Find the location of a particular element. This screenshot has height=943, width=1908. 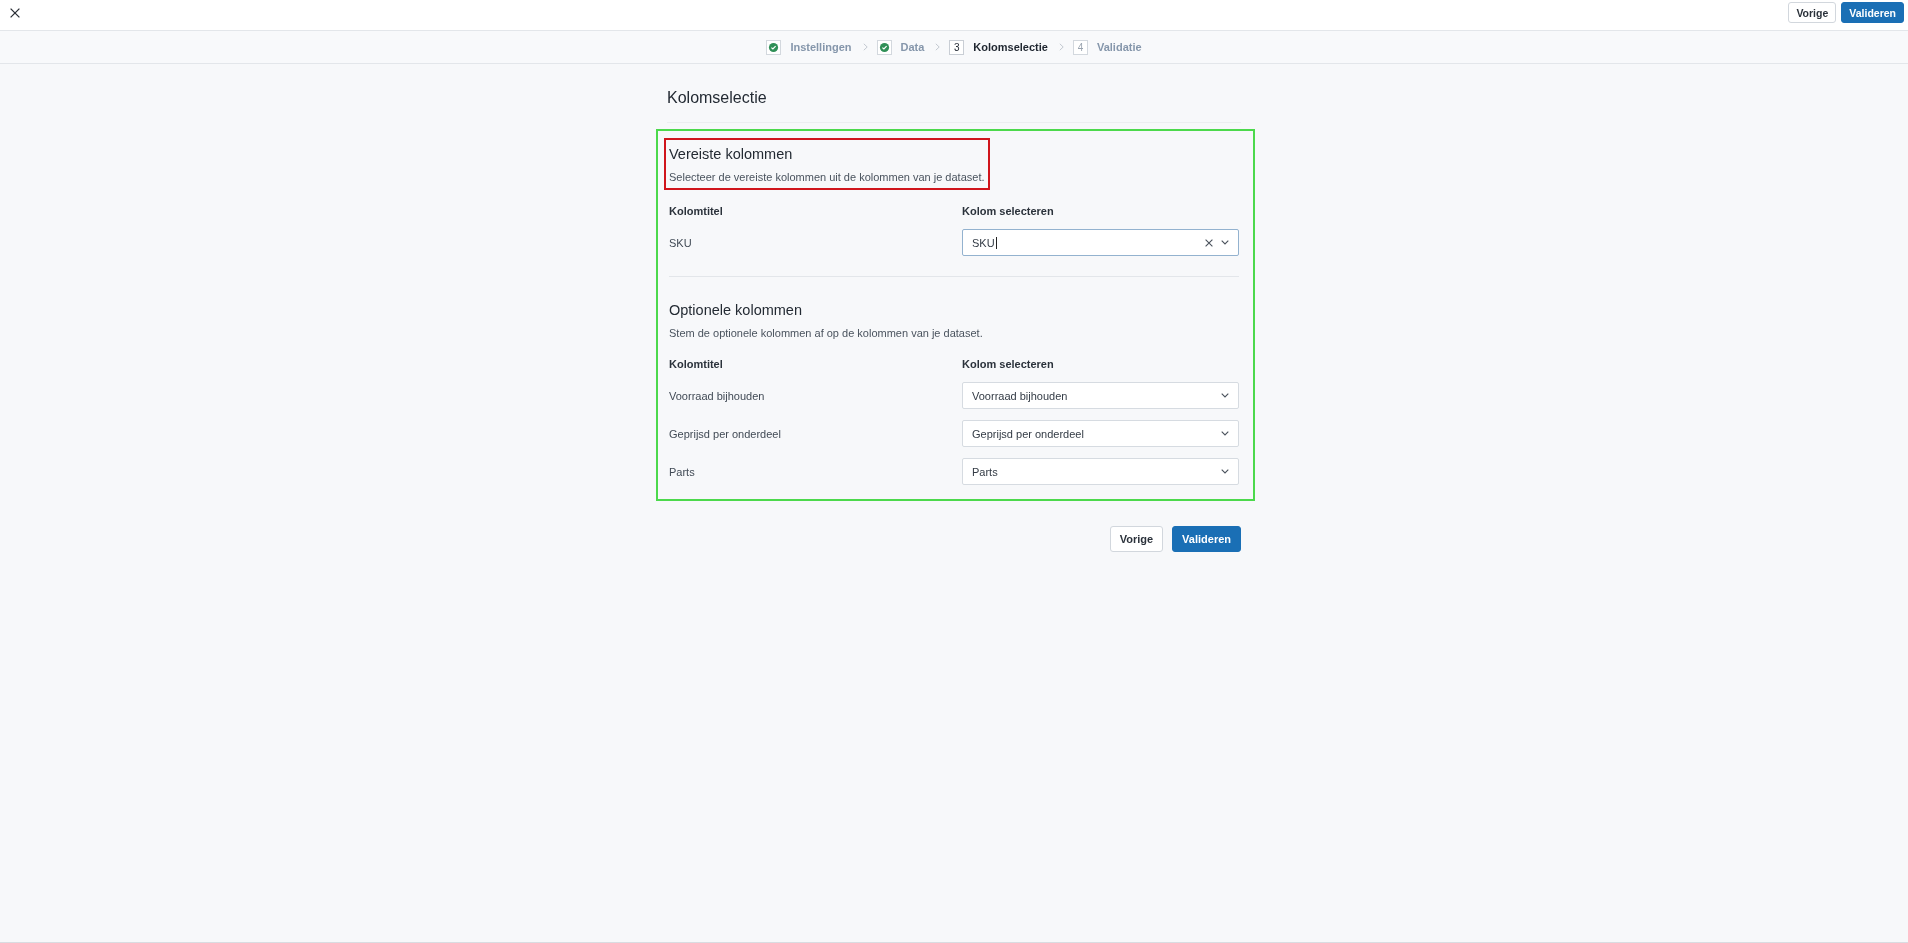

select-field: SKU is located at coordinates (1100, 242).